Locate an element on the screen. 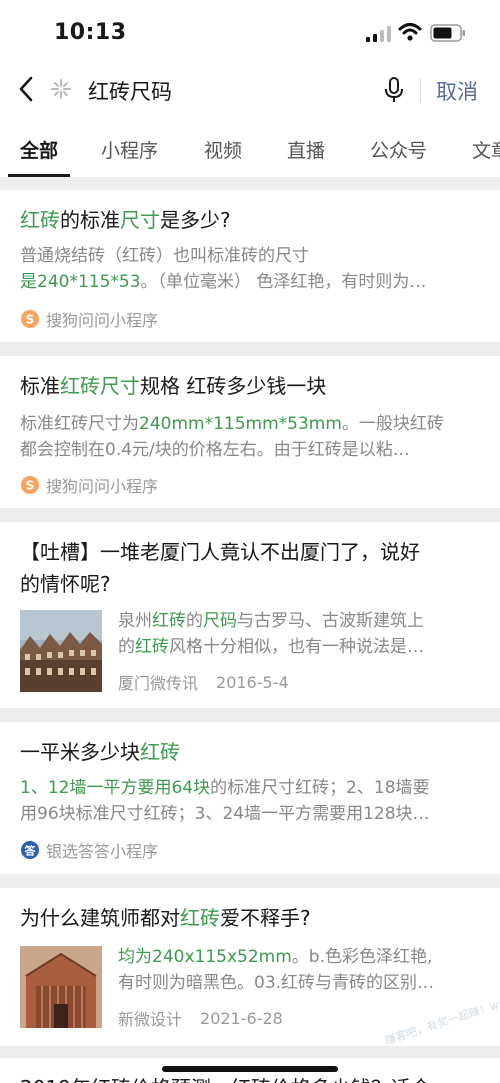 The height and width of the screenshot is (1083, 500). snippet-highlight: 均为240x115x52mm is located at coordinates (205, 957).